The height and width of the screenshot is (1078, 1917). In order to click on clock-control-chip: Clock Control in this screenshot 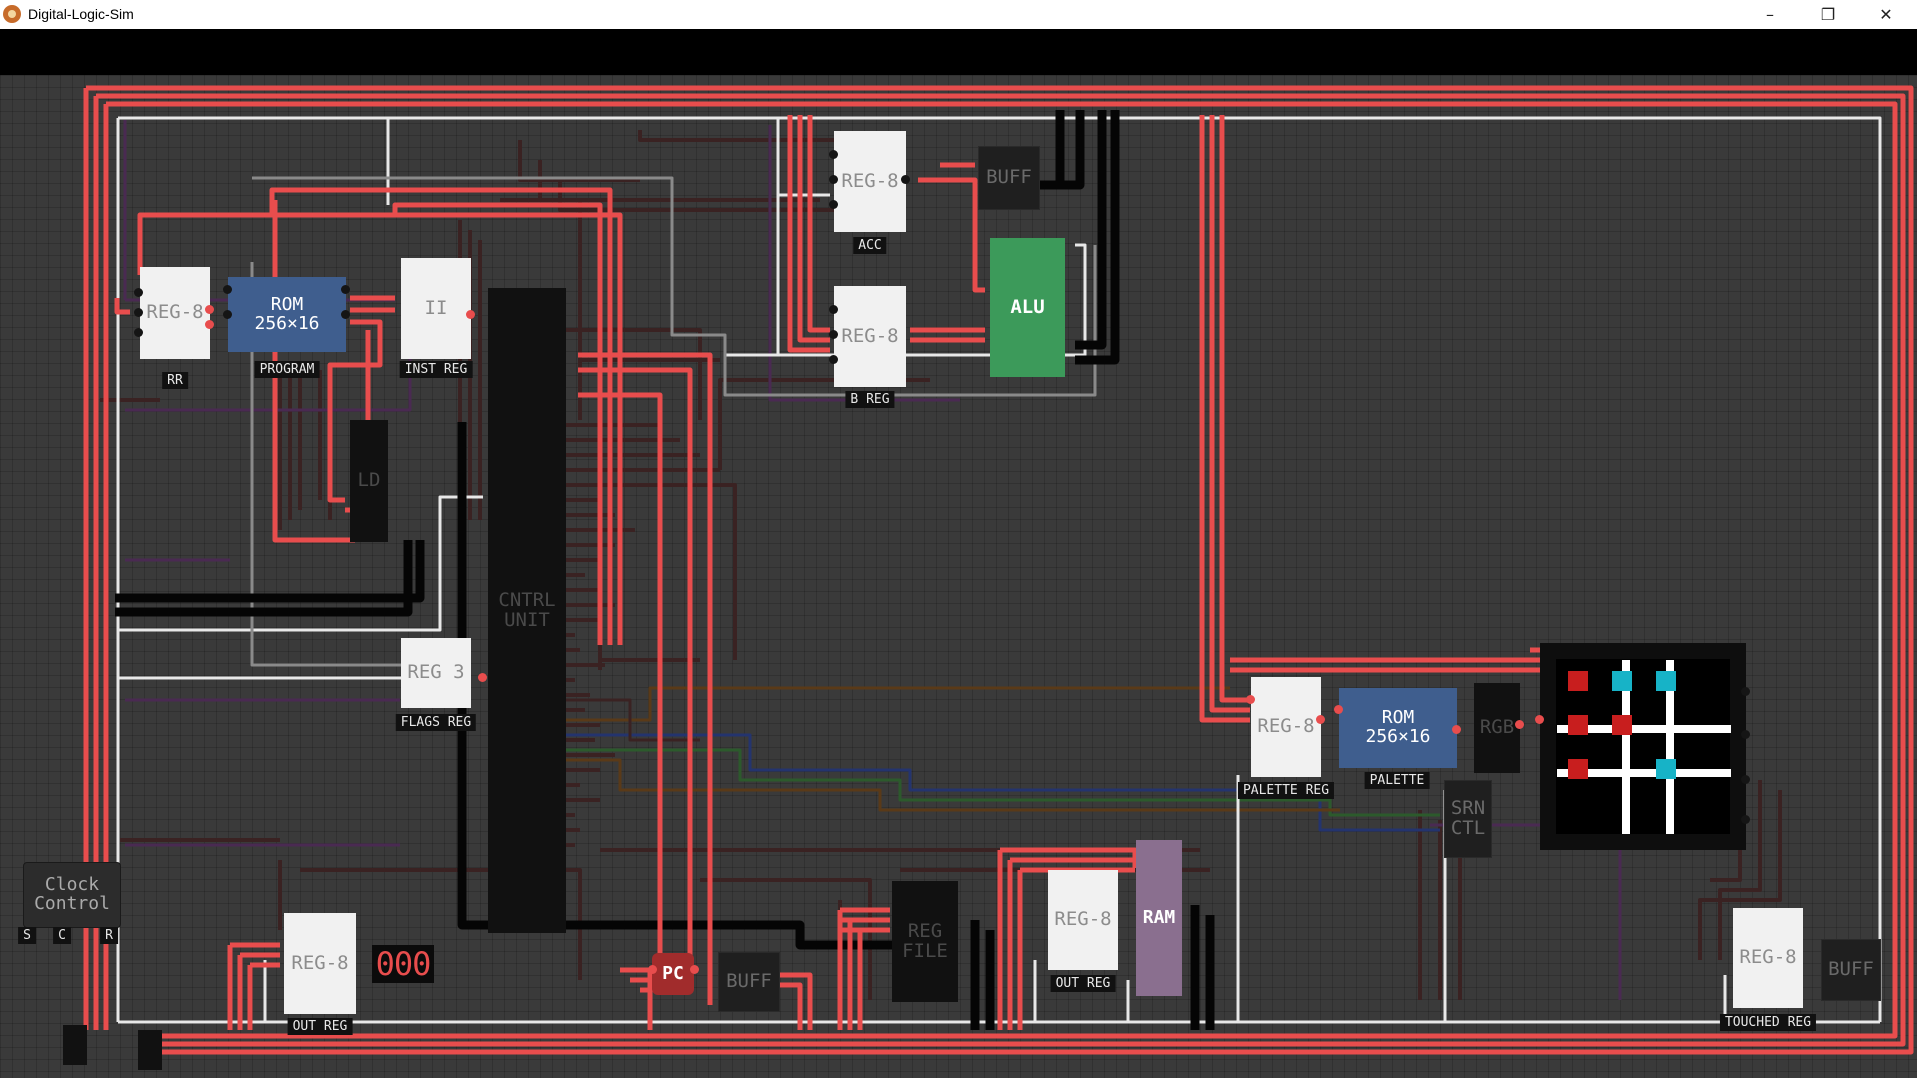, I will do `click(72, 895)`.